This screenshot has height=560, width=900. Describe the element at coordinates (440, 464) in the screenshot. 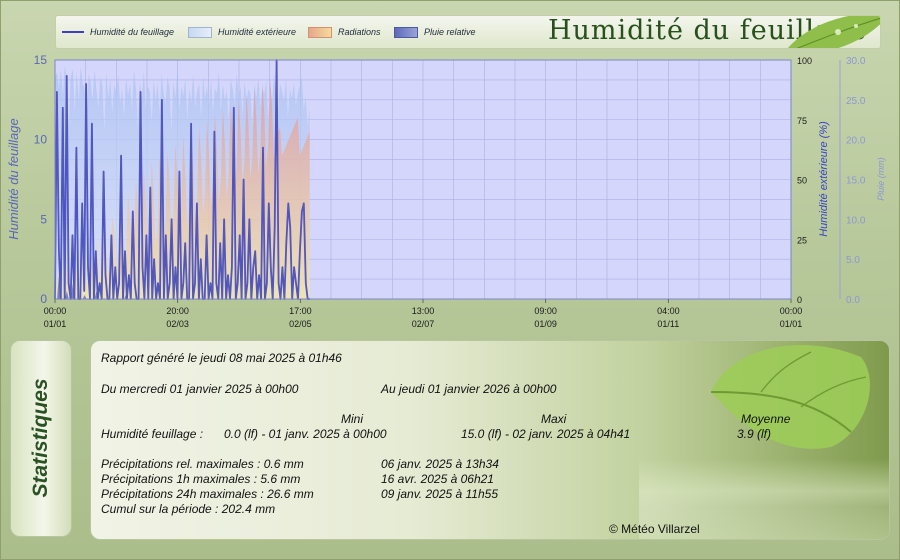

I see `precip-rel-max-date: 06 janv. 2025 à 13h34` at that location.